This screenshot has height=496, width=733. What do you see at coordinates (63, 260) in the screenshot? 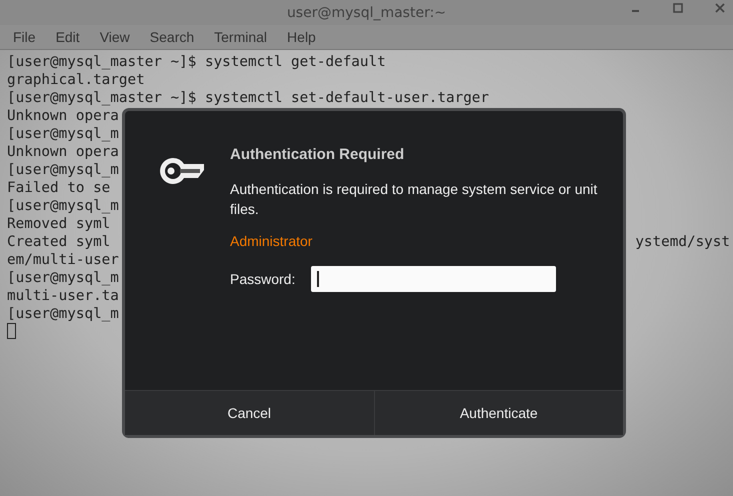
I see `terminal-line: em/multi-user` at bounding box center [63, 260].